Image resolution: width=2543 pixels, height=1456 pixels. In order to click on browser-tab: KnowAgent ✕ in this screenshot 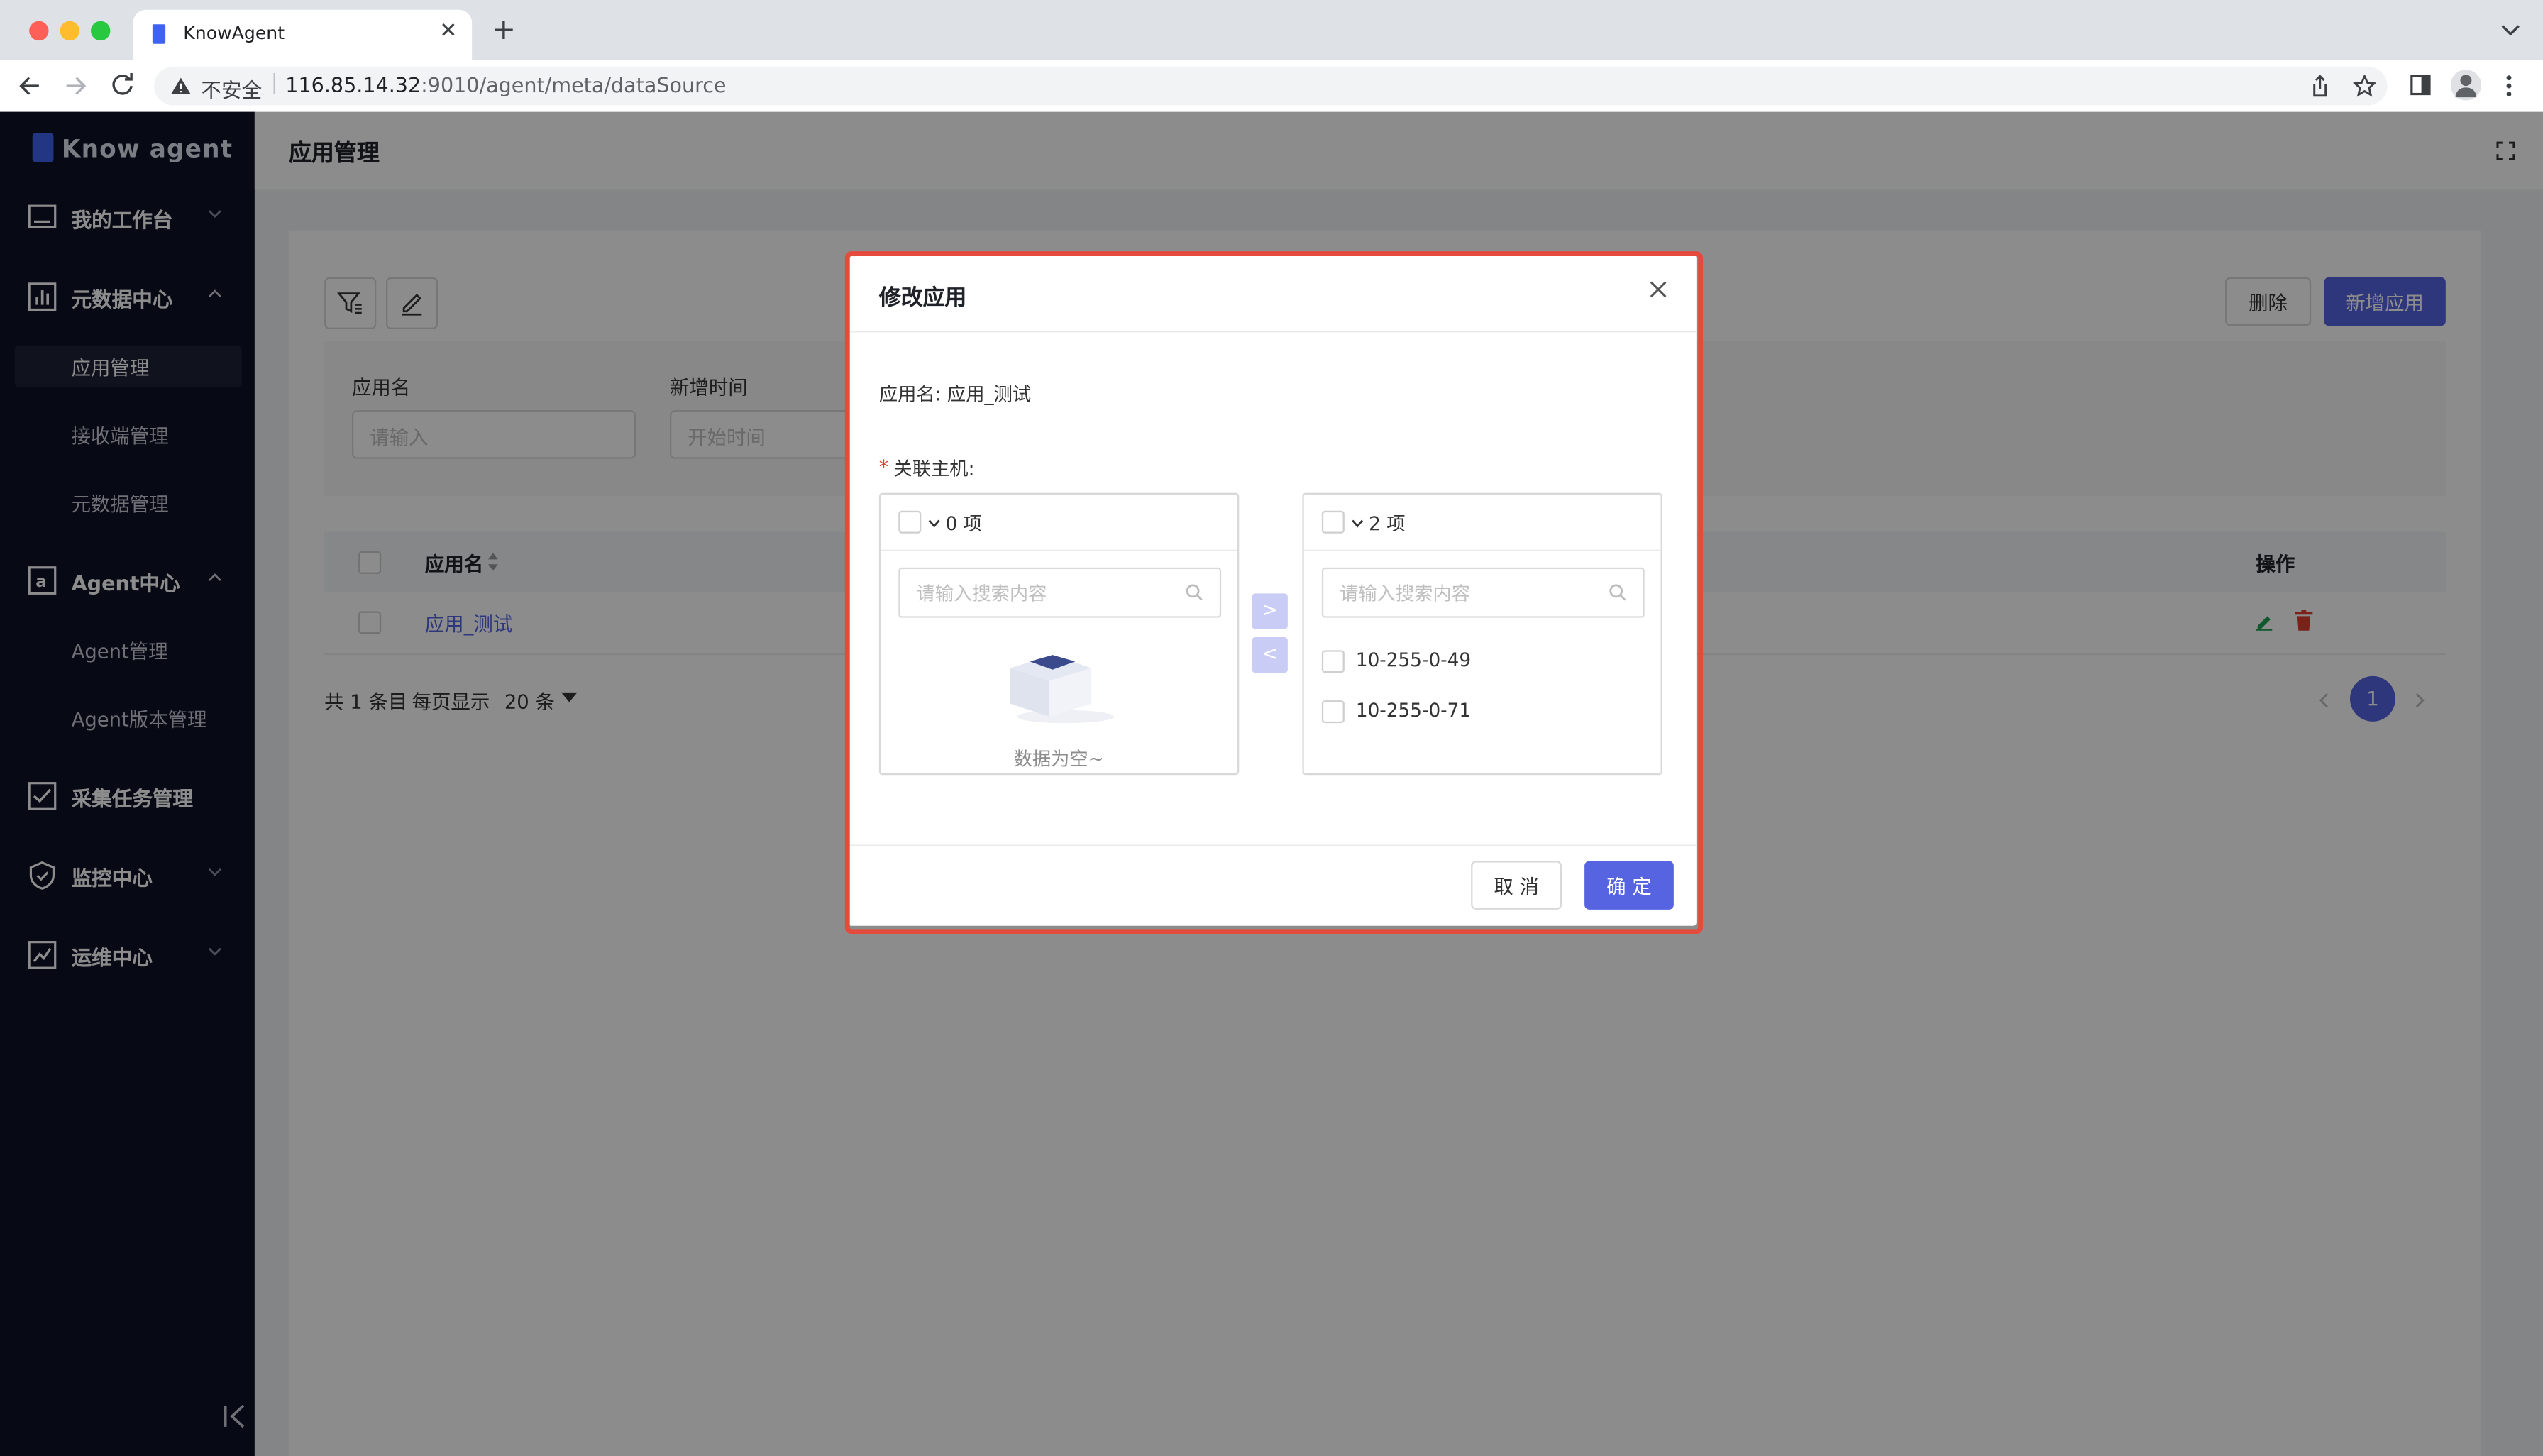, I will do `click(303, 34)`.